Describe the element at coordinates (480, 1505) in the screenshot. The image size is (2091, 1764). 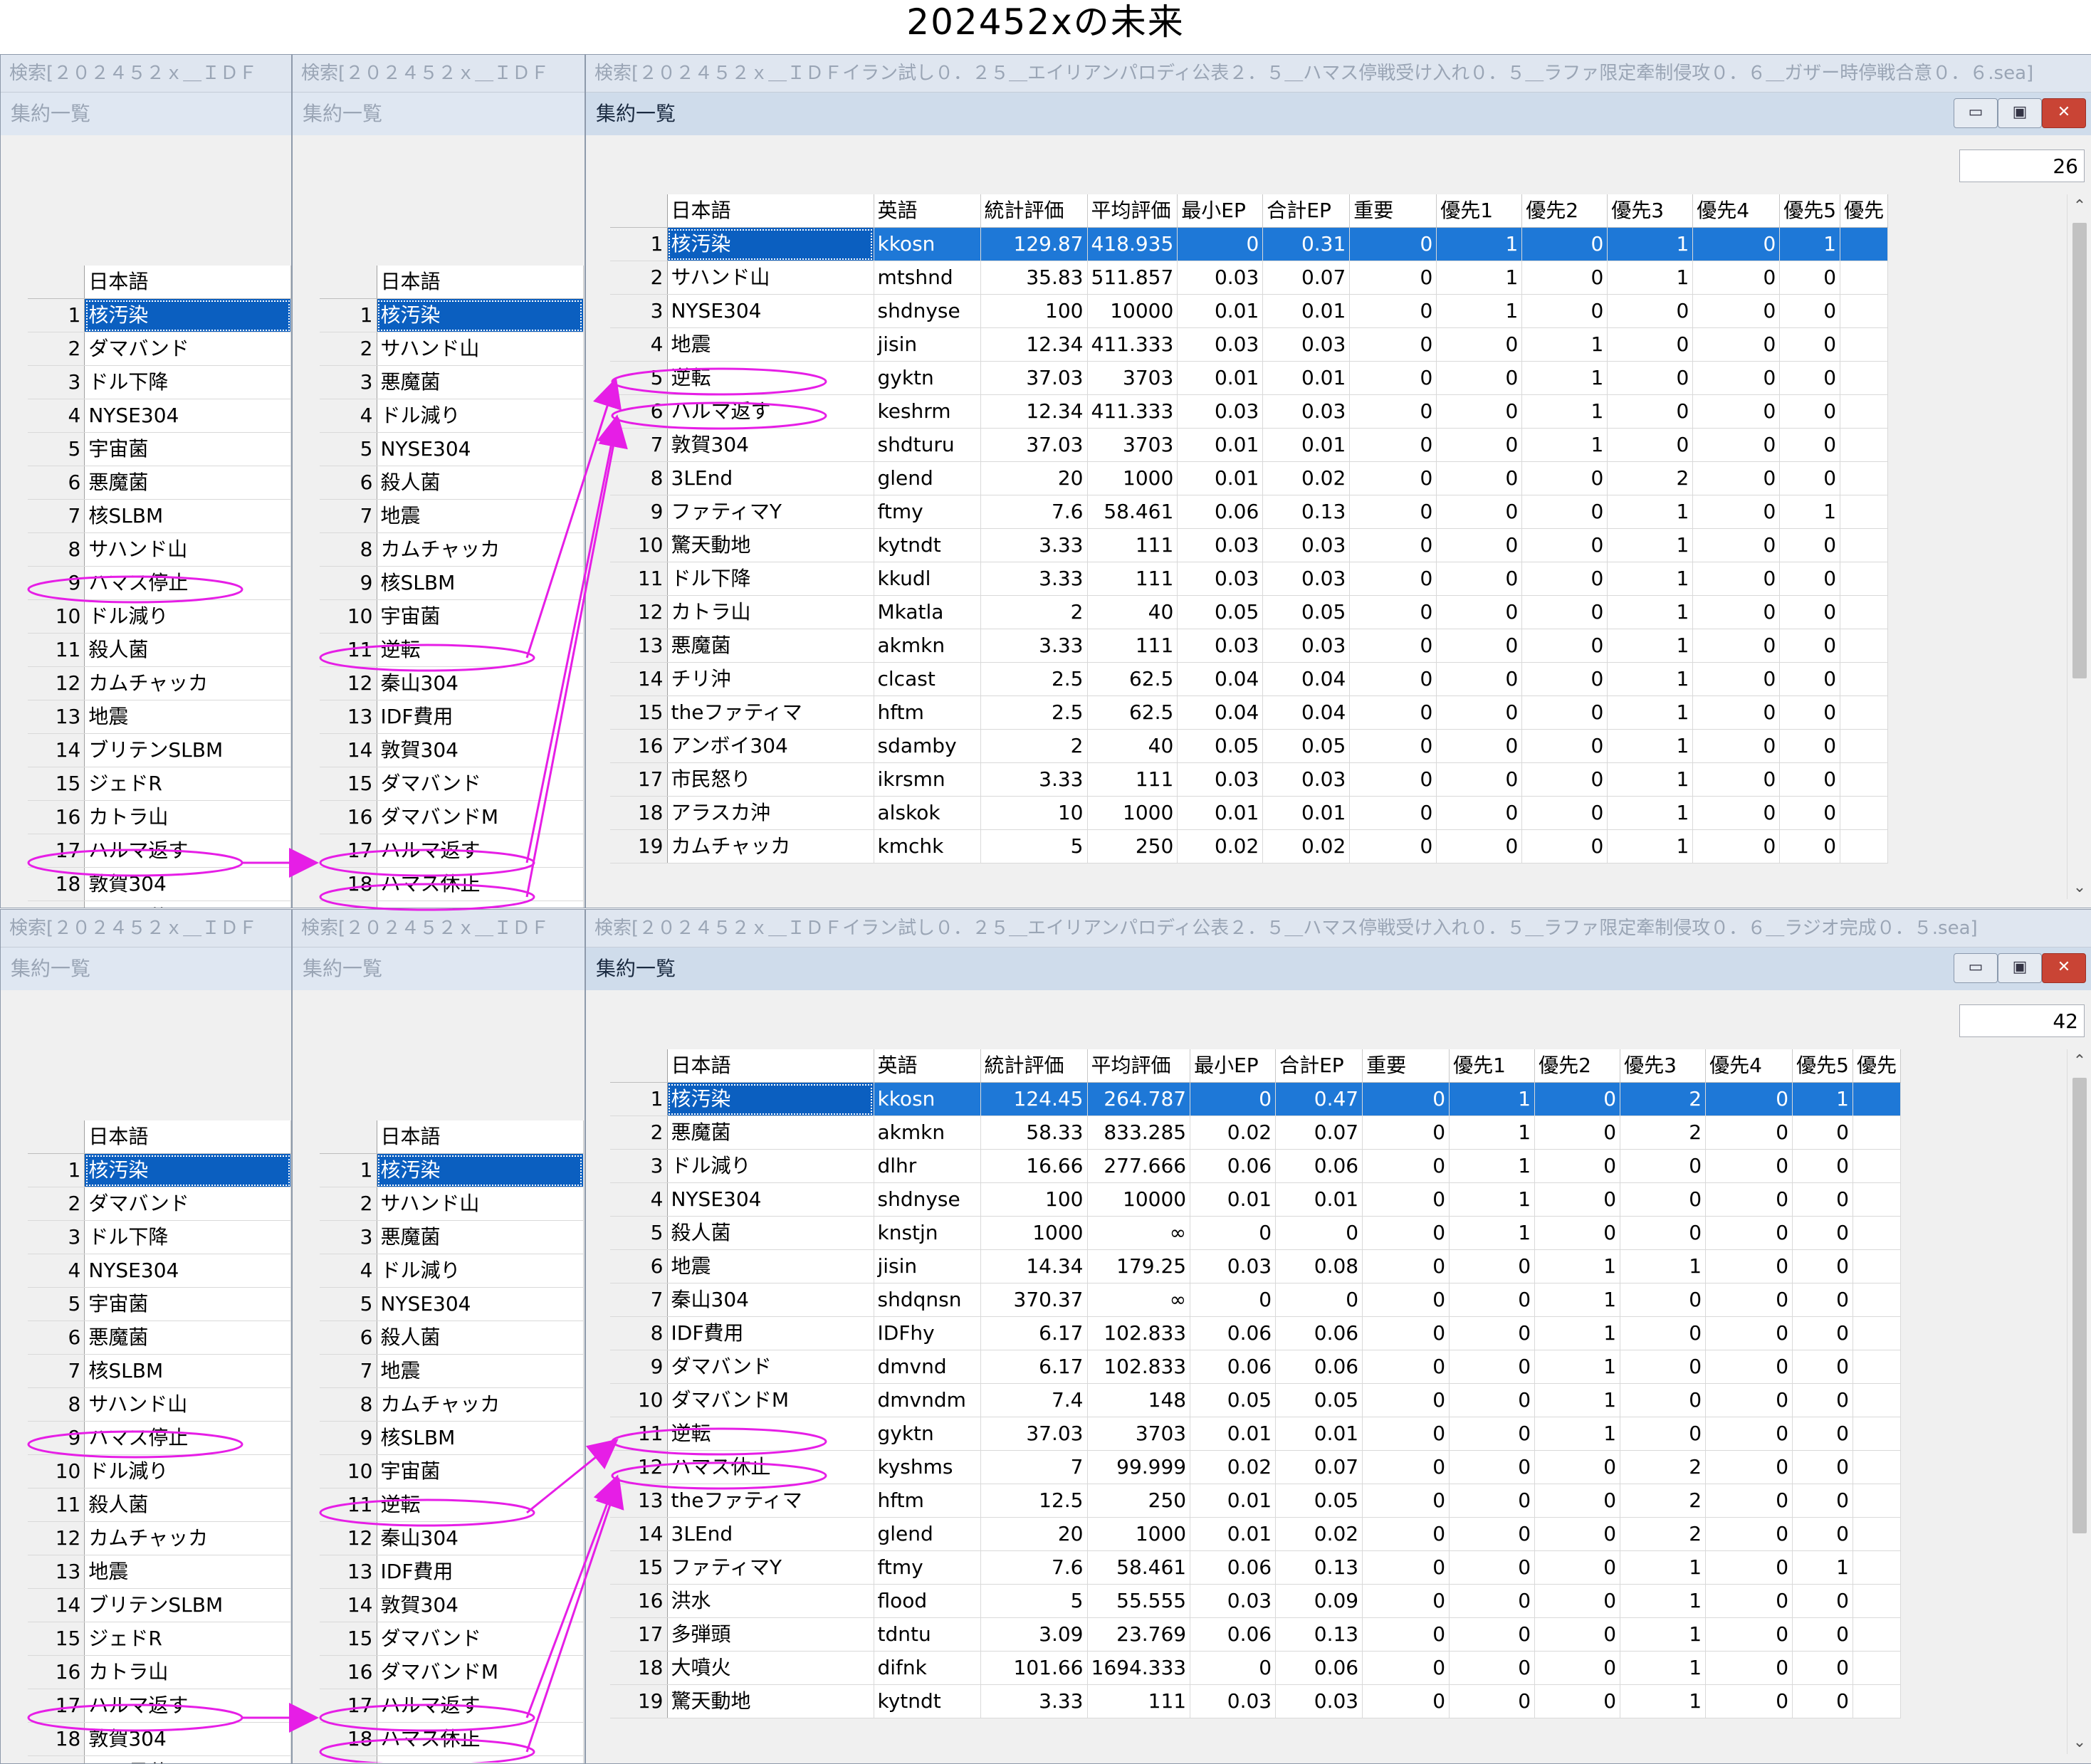
I see `table-cell: 逆転` at that location.